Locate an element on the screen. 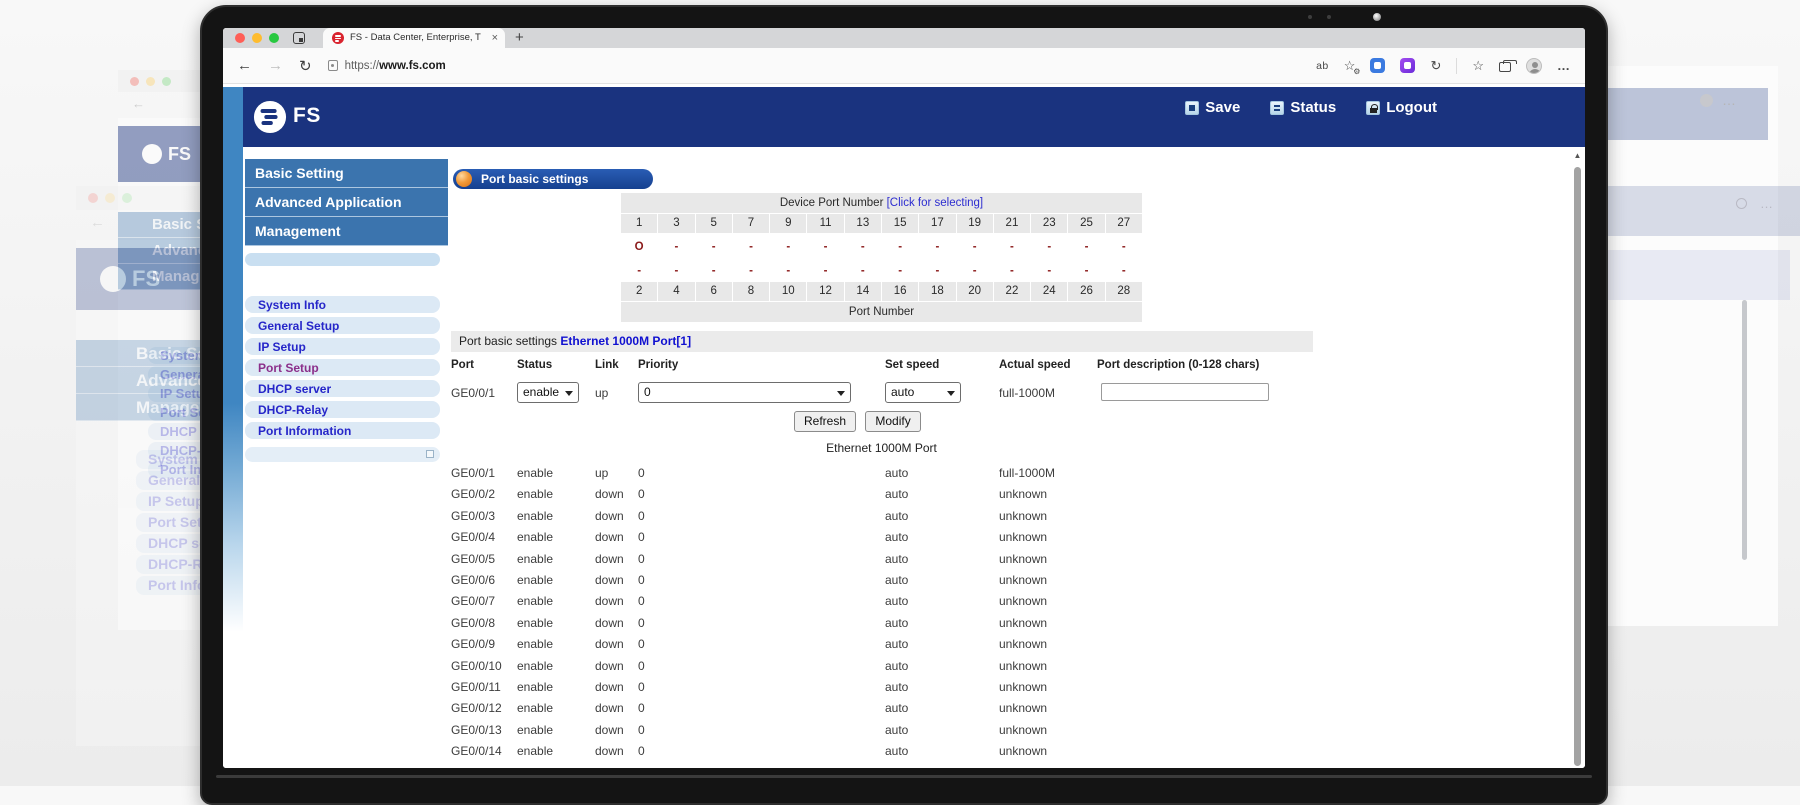 Image resolution: width=1800 pixels, height=805 pixels. window-close-button is located at coordinates (240, 38).